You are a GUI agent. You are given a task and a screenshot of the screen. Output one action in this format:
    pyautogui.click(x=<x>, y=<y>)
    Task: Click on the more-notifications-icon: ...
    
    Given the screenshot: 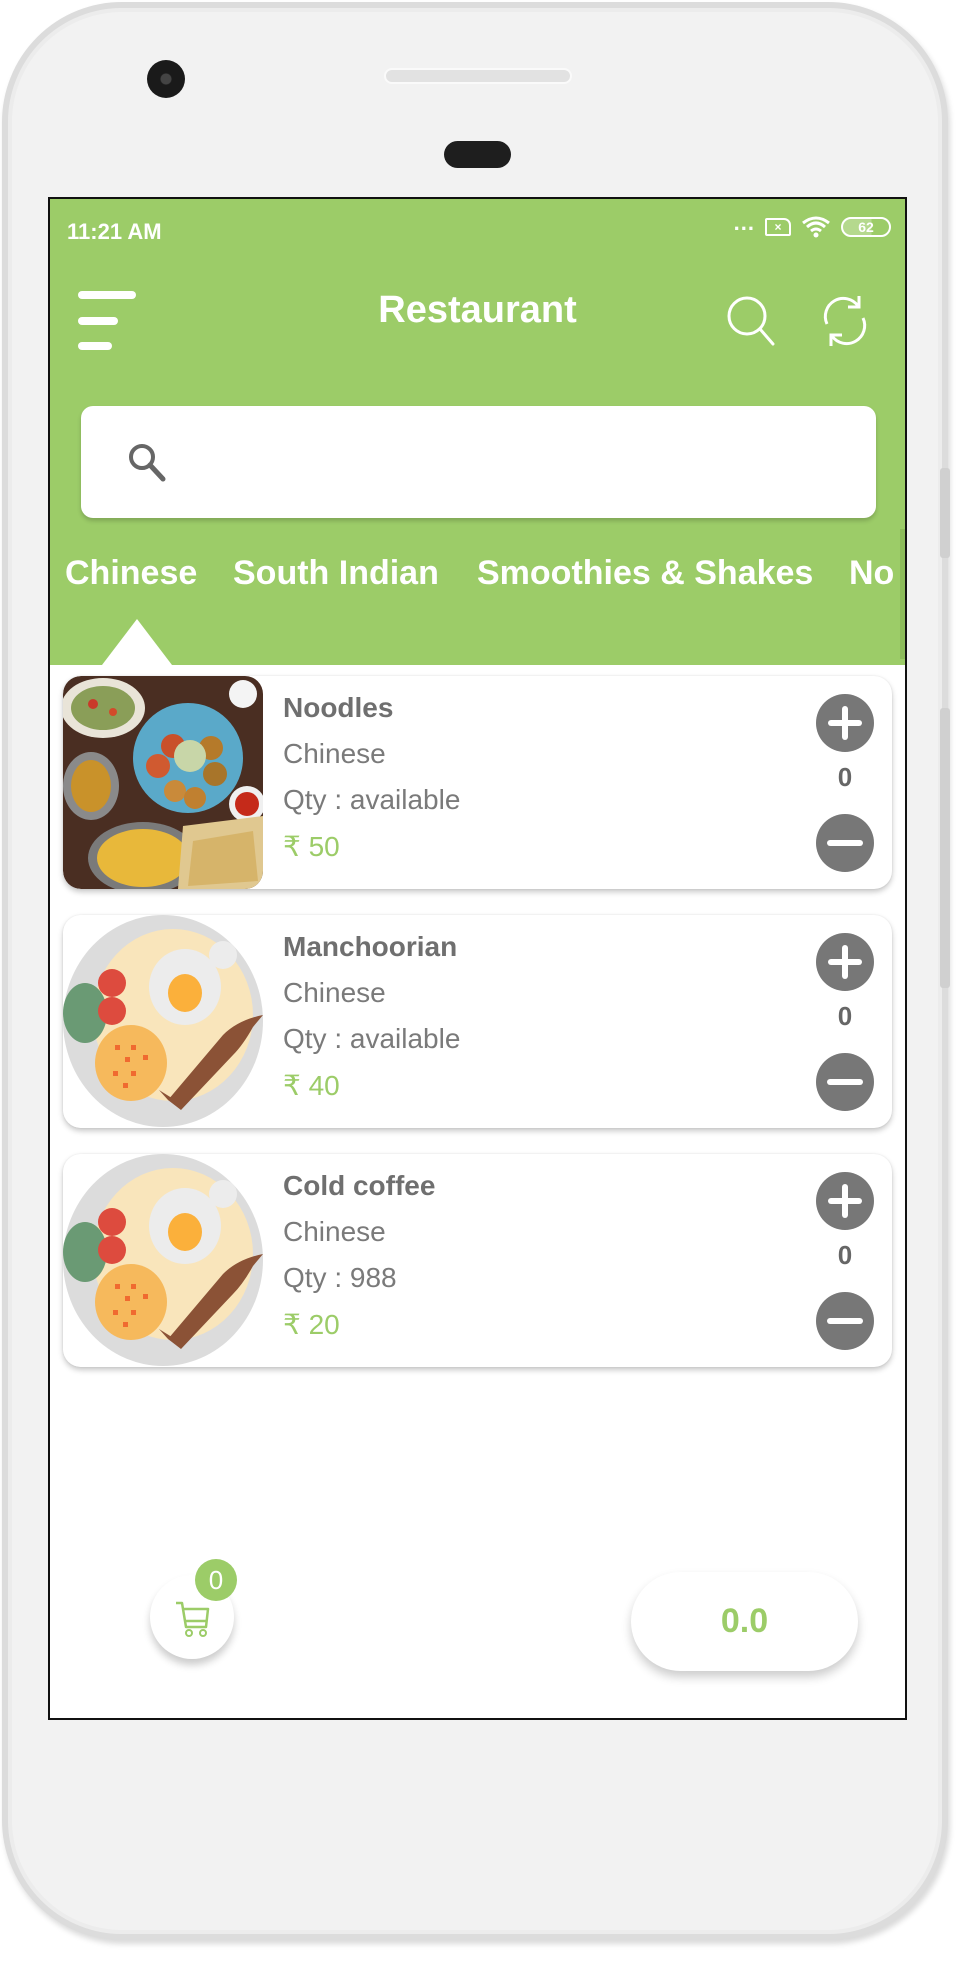 What is the action you would take?
    pyautogui.click(x=744, y=222)
    